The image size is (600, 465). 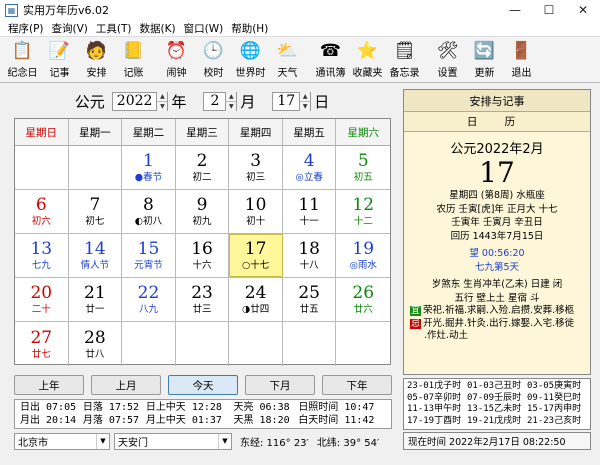 What do you see at coordinates (404, 59) in the screenshot?
I see `toolbar-memo-button: 🗒 备忘录` at bounding box center [404, 59].